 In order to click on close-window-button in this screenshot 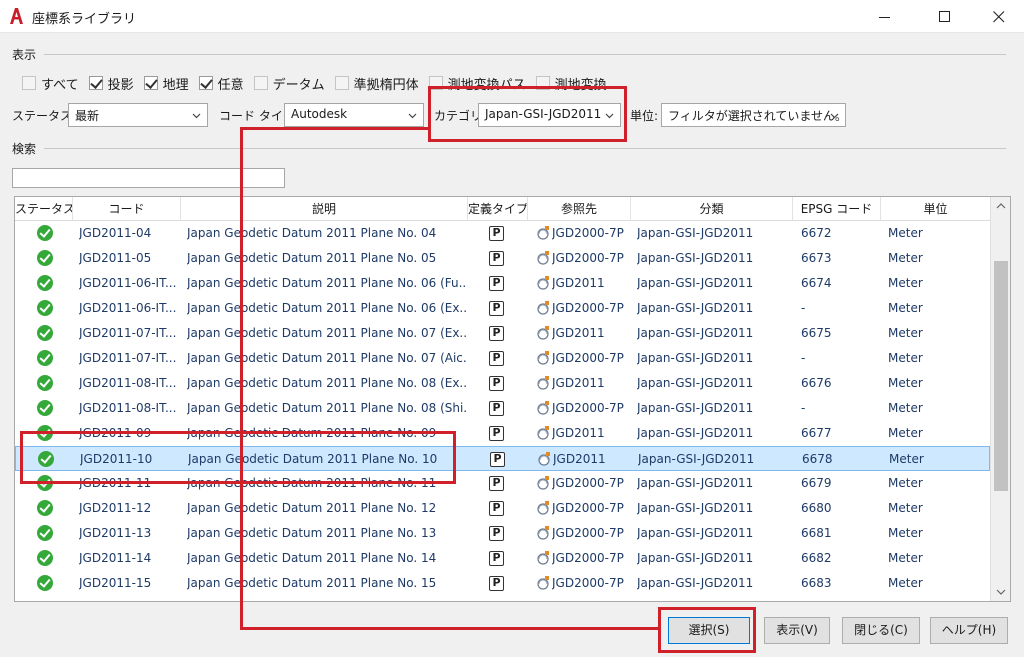, I will do `click(999, 16)`.